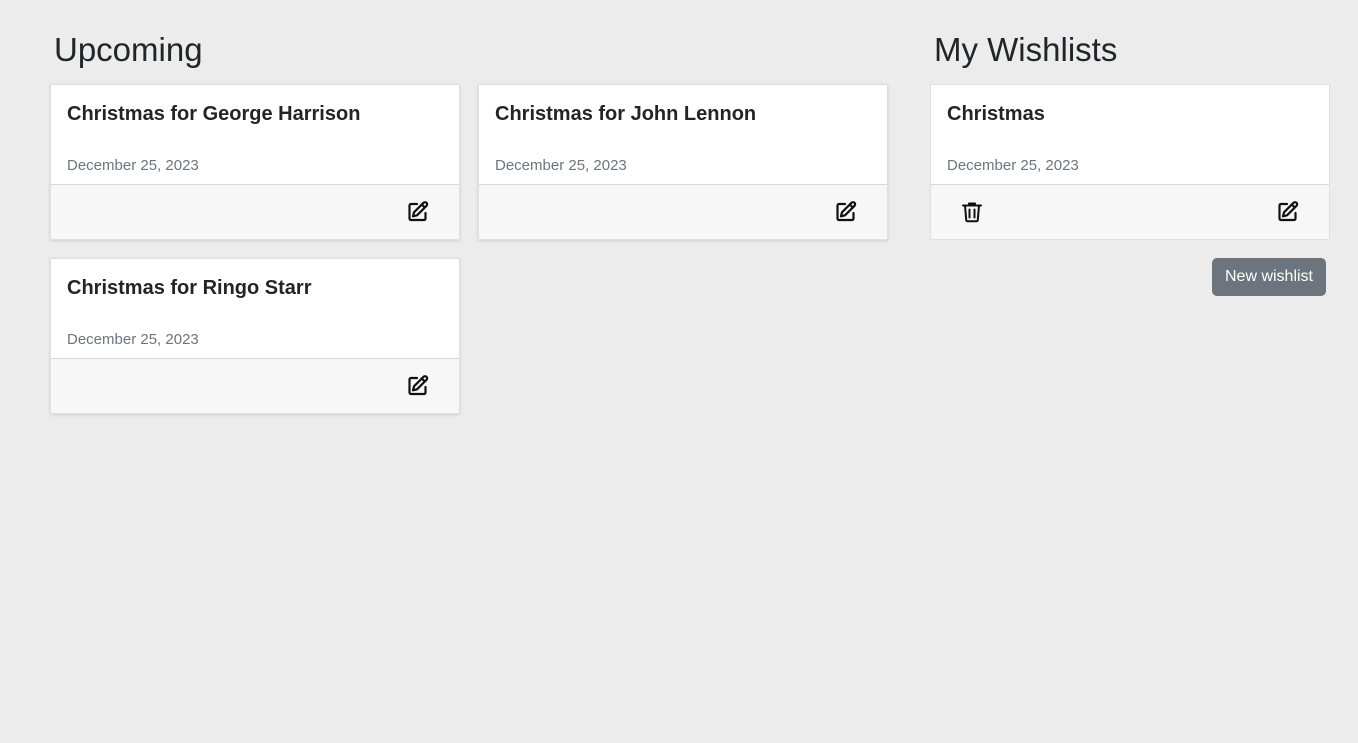  Describe the element at coordinates (1269, 277) in the screenshot. I see `new-wishlist-button: New wishlist` at that location.